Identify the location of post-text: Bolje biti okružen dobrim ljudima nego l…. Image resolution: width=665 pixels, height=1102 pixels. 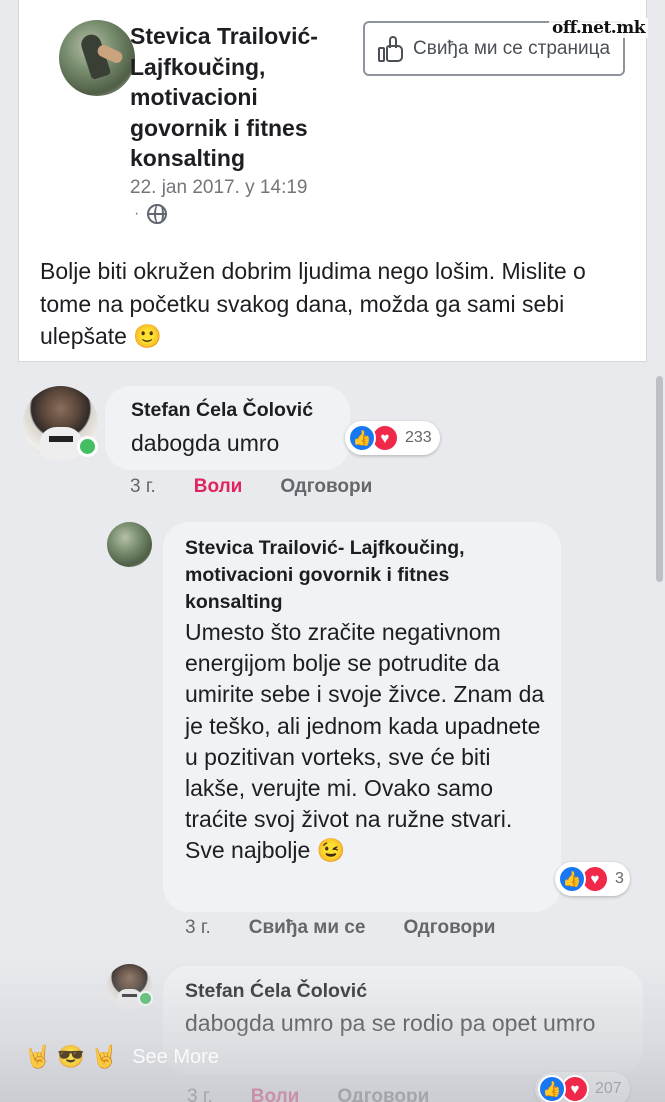
(313, 303).